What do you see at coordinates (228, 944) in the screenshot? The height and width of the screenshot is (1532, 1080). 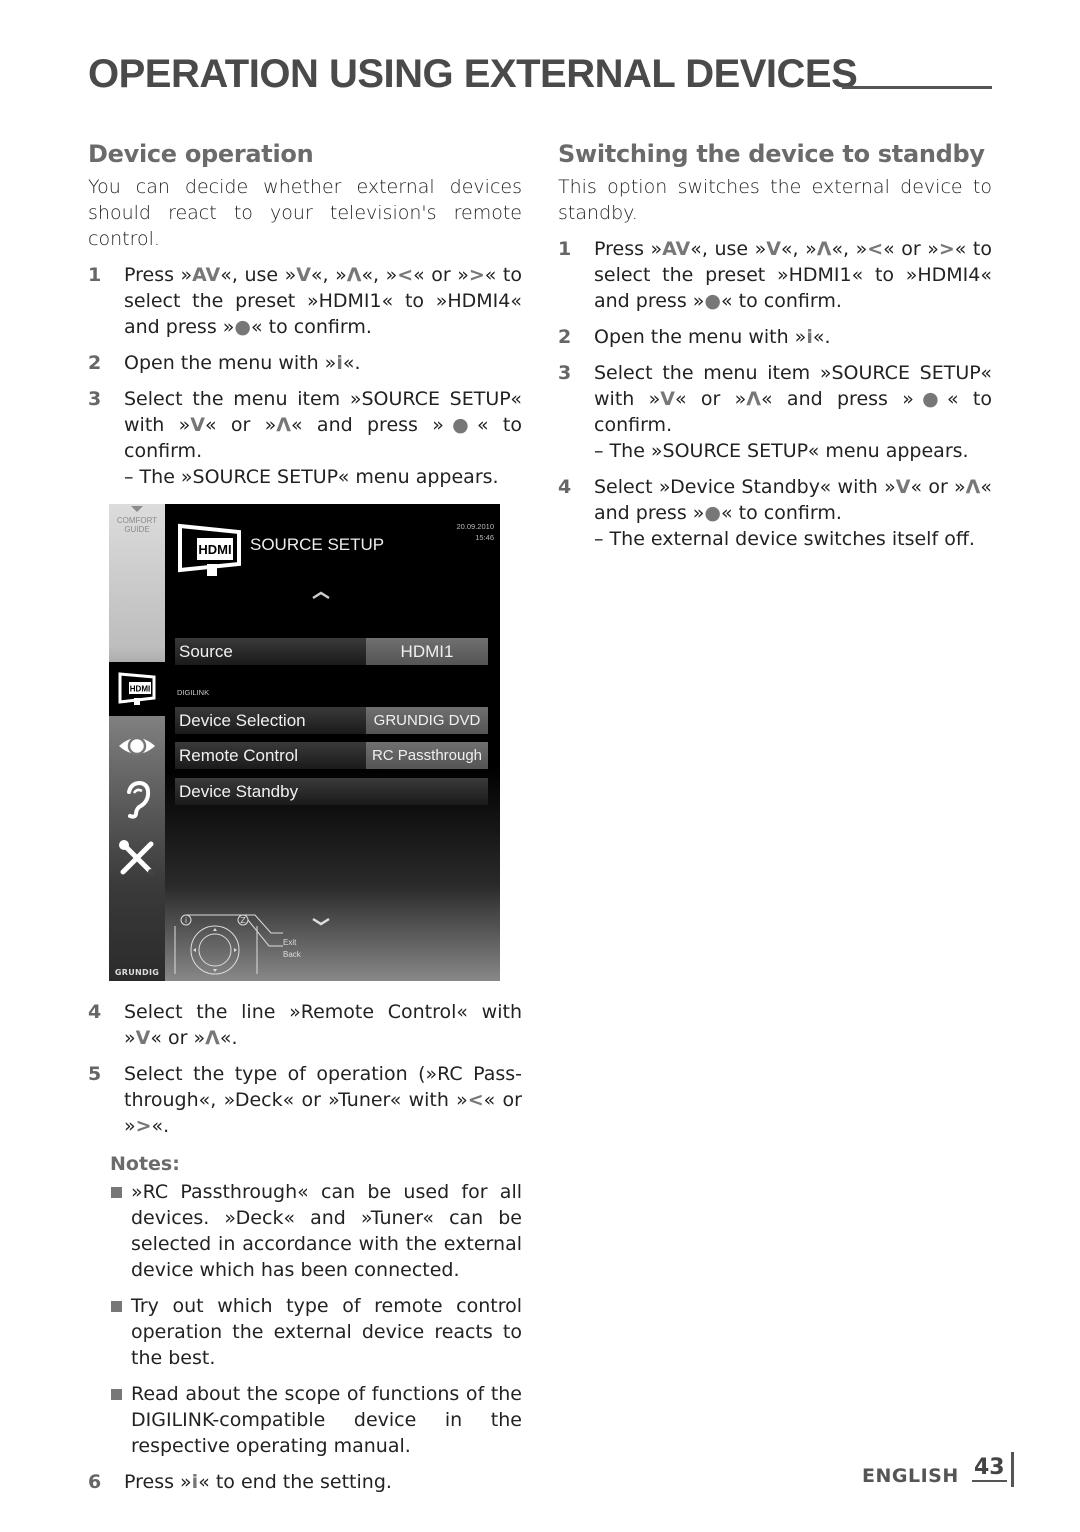 I see `remote-navigation-icon: i Z` at bounding box center [228, 944].